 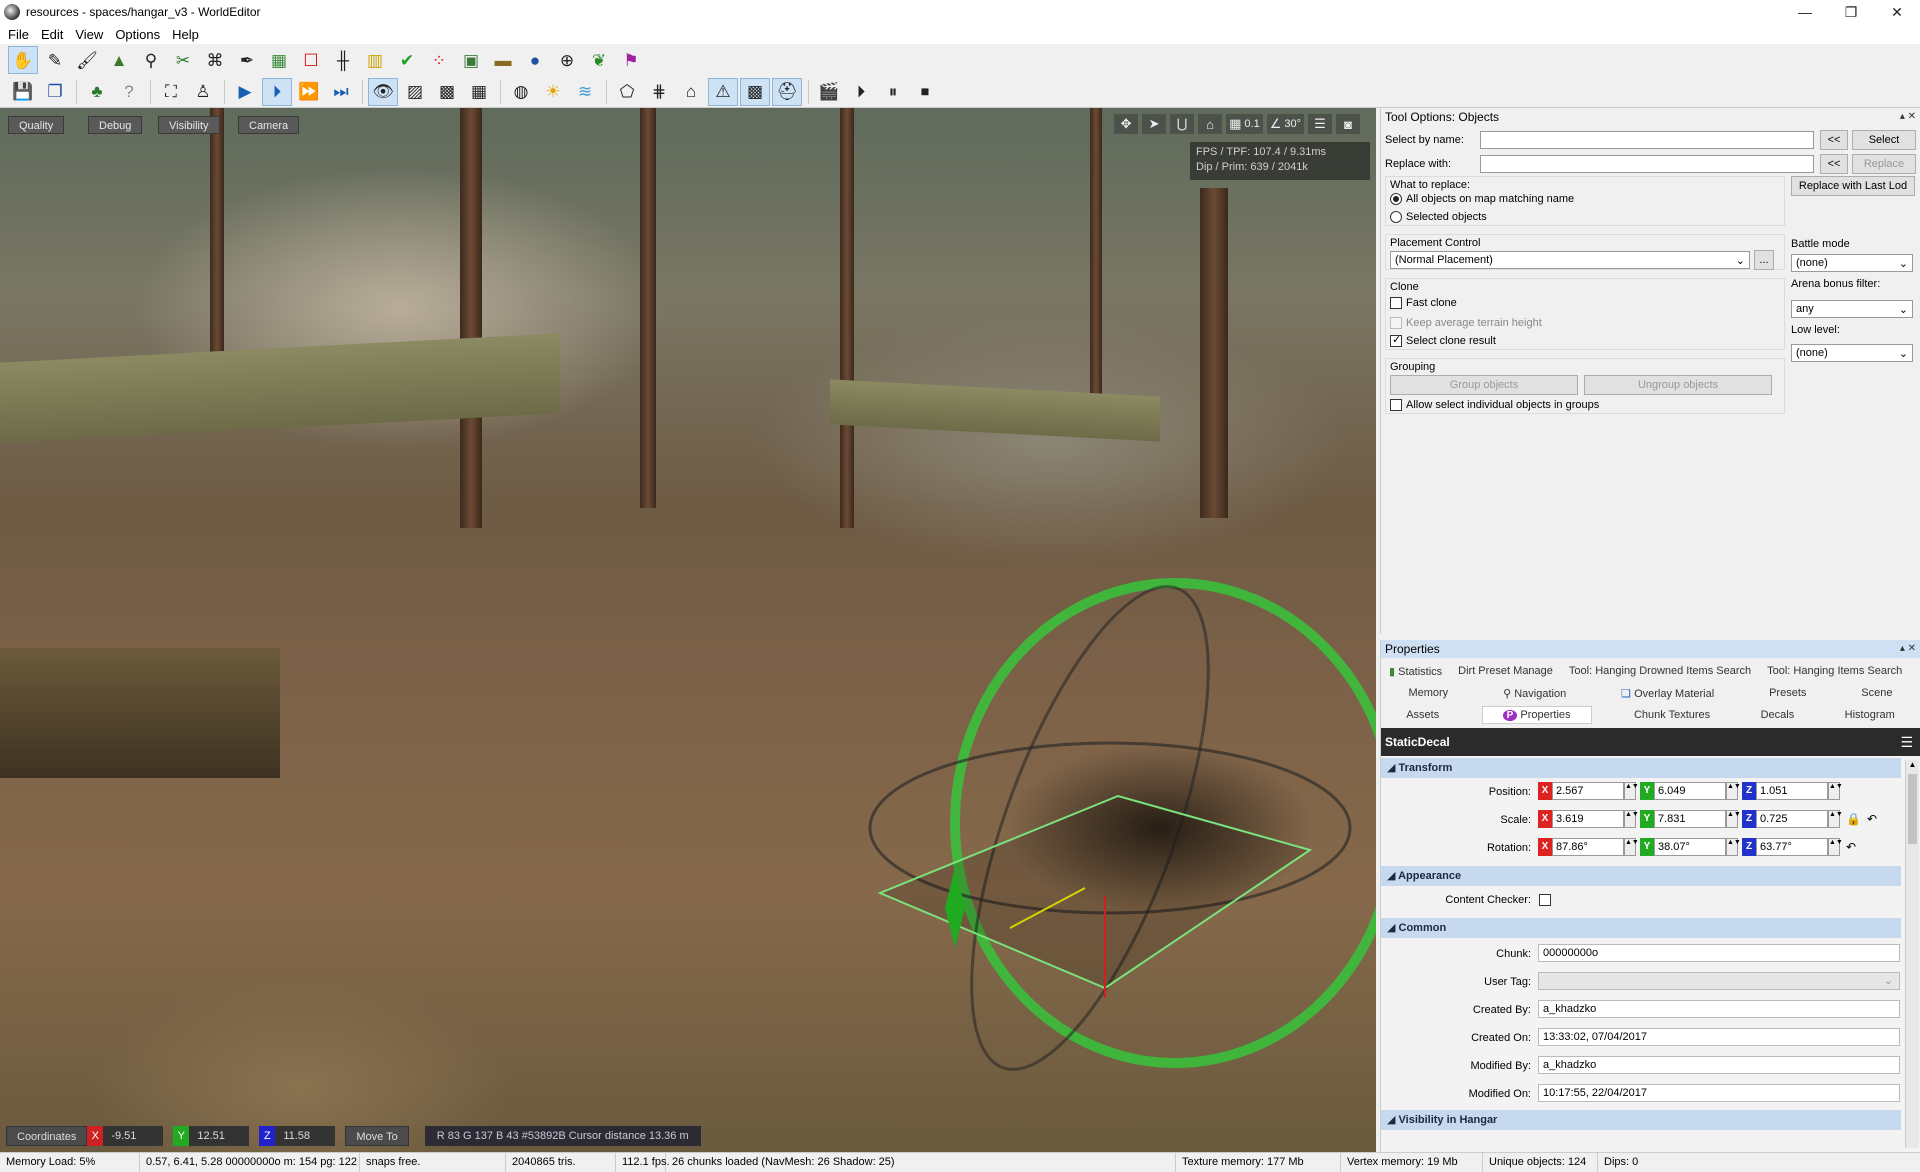 What do you see at coordinates (1396, 323) in the screenshot?
I see `keep-avg-checkbox` at bounding box center [1396, 323].